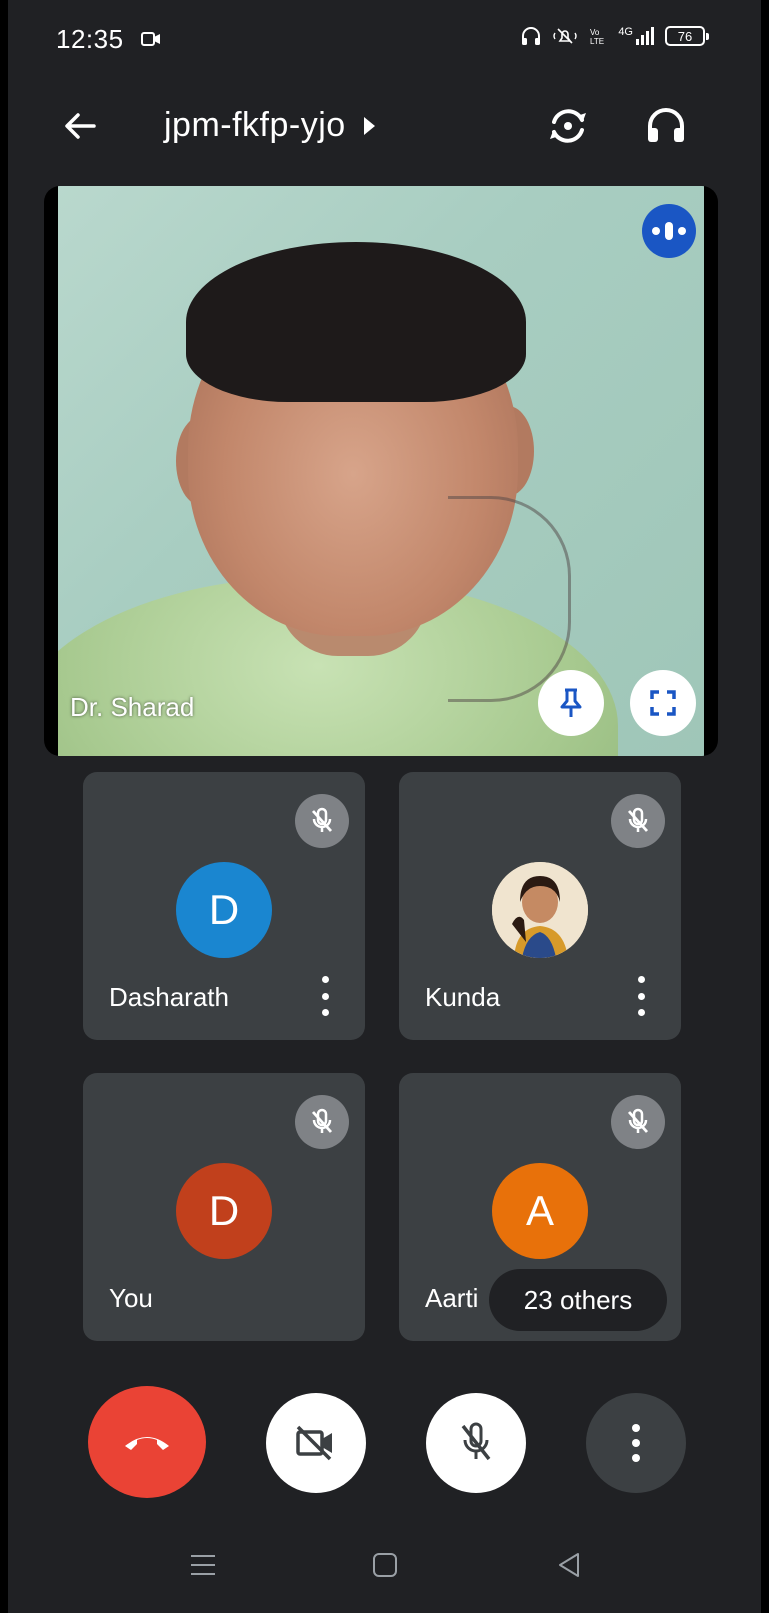 This screenshot has width=769, height=1613. I want to click on avatar-letter: A, so click(539, 1210).